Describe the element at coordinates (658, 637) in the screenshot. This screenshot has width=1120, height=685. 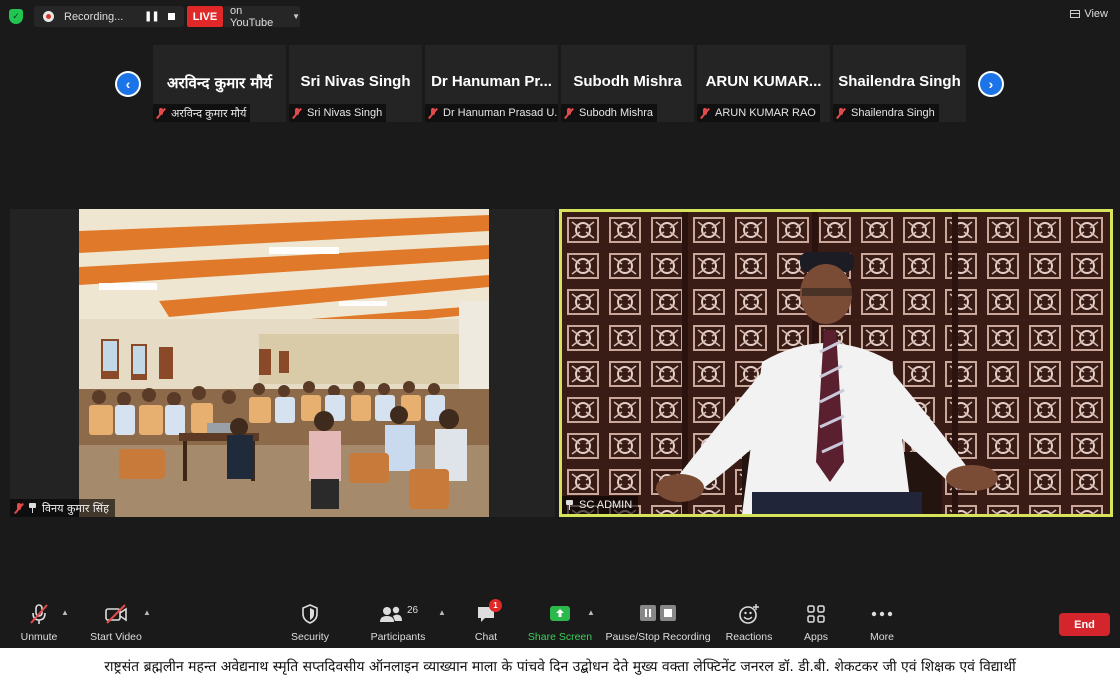
I see `pause-stop-recording-label: Pause/Stop Recording` at that location.